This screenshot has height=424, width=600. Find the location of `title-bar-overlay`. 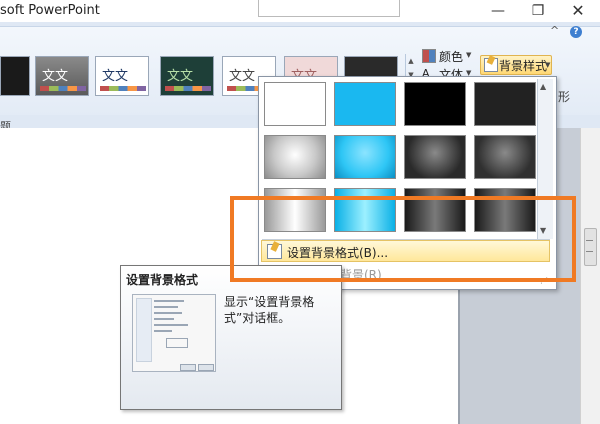

title-bar-overlay is located at coordinates (329, 8).